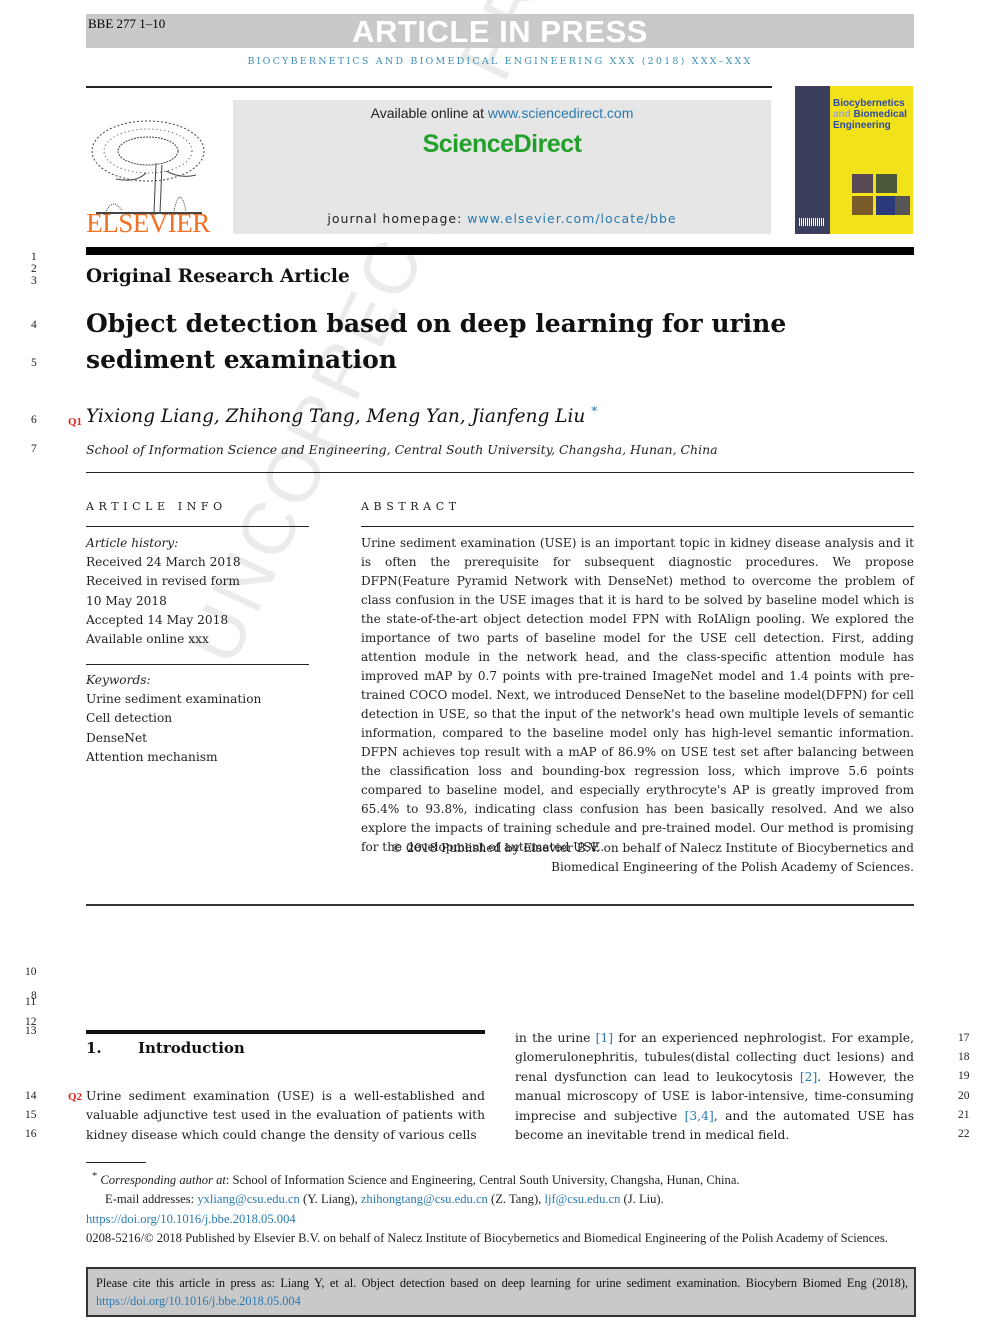  I want to click on article-type: Original Research Article, so click(218, 276).